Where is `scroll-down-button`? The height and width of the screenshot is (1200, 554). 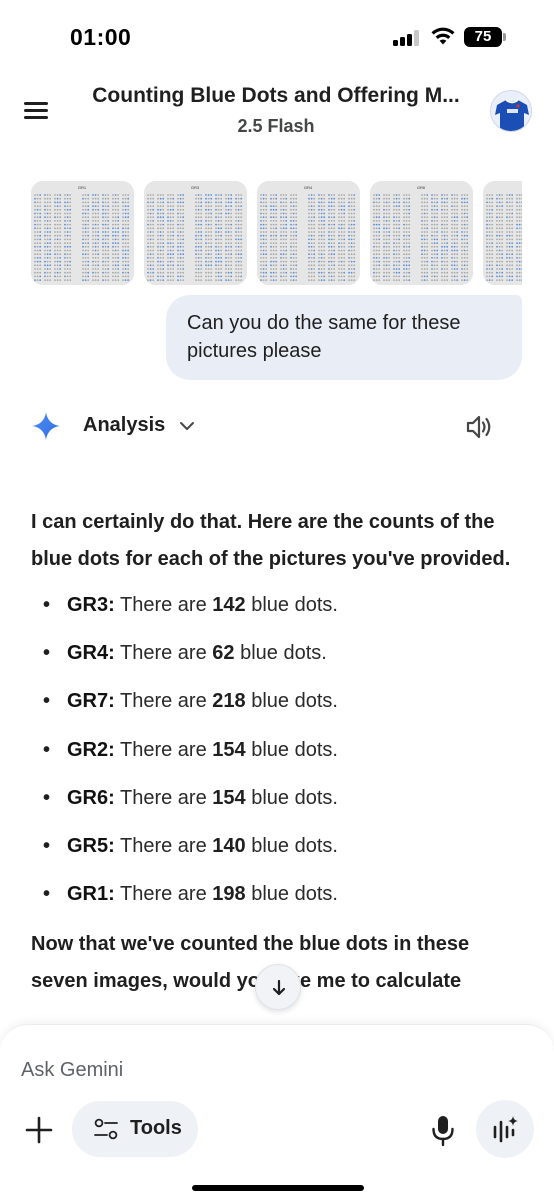 scroll-down-button is located at coordinates (278, 987).